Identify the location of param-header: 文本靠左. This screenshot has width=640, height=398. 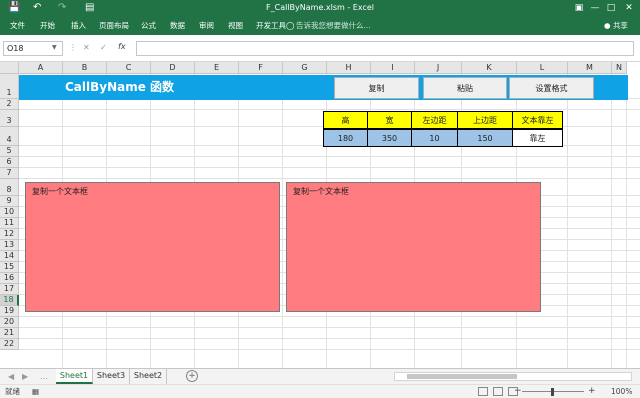
(537, 120).